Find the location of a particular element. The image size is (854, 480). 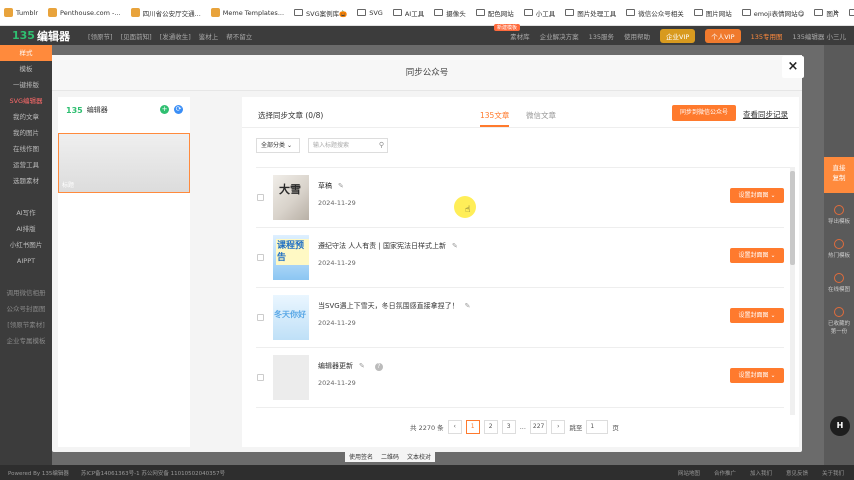

bookmark-item: 配色网站 is located at coordinates (494, 13).